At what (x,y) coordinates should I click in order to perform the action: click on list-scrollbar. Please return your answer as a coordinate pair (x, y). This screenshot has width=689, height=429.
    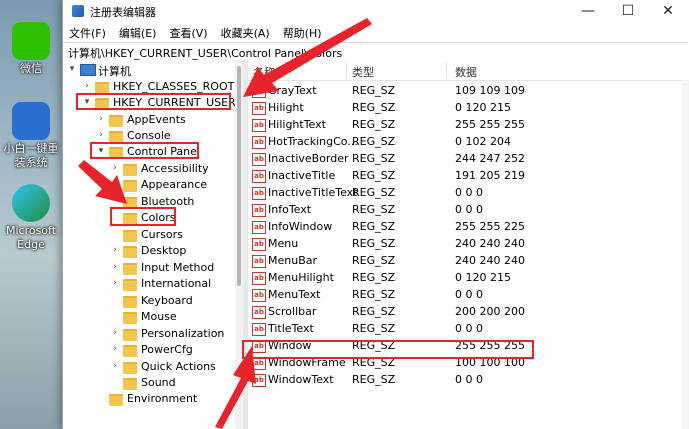
    Looking at the image, I should click on (685, 254).